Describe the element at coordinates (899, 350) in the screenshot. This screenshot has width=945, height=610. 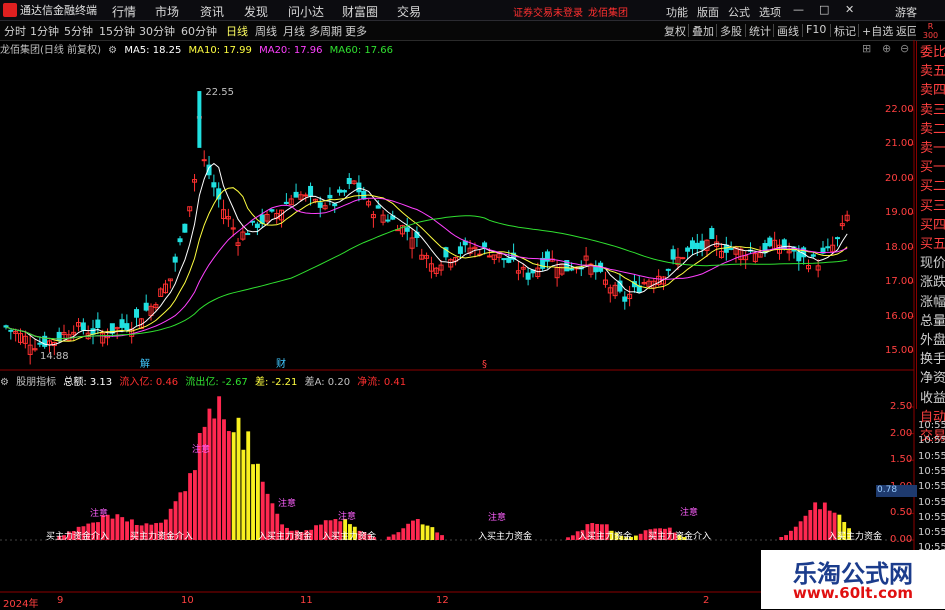
I see `price-tick: 15.00` at that location.